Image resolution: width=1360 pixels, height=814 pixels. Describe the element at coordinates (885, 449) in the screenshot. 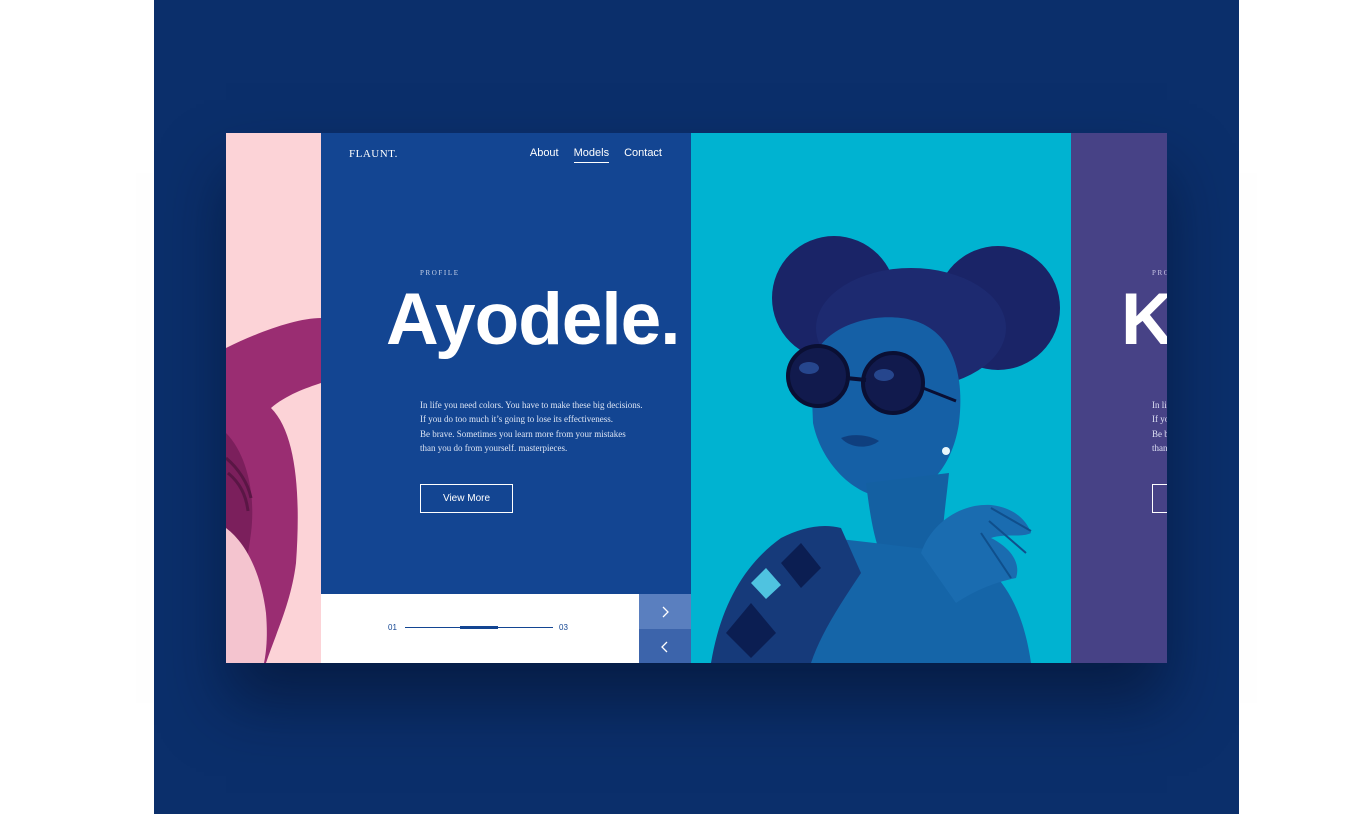

I see `model-portrait-illustration` at that location.